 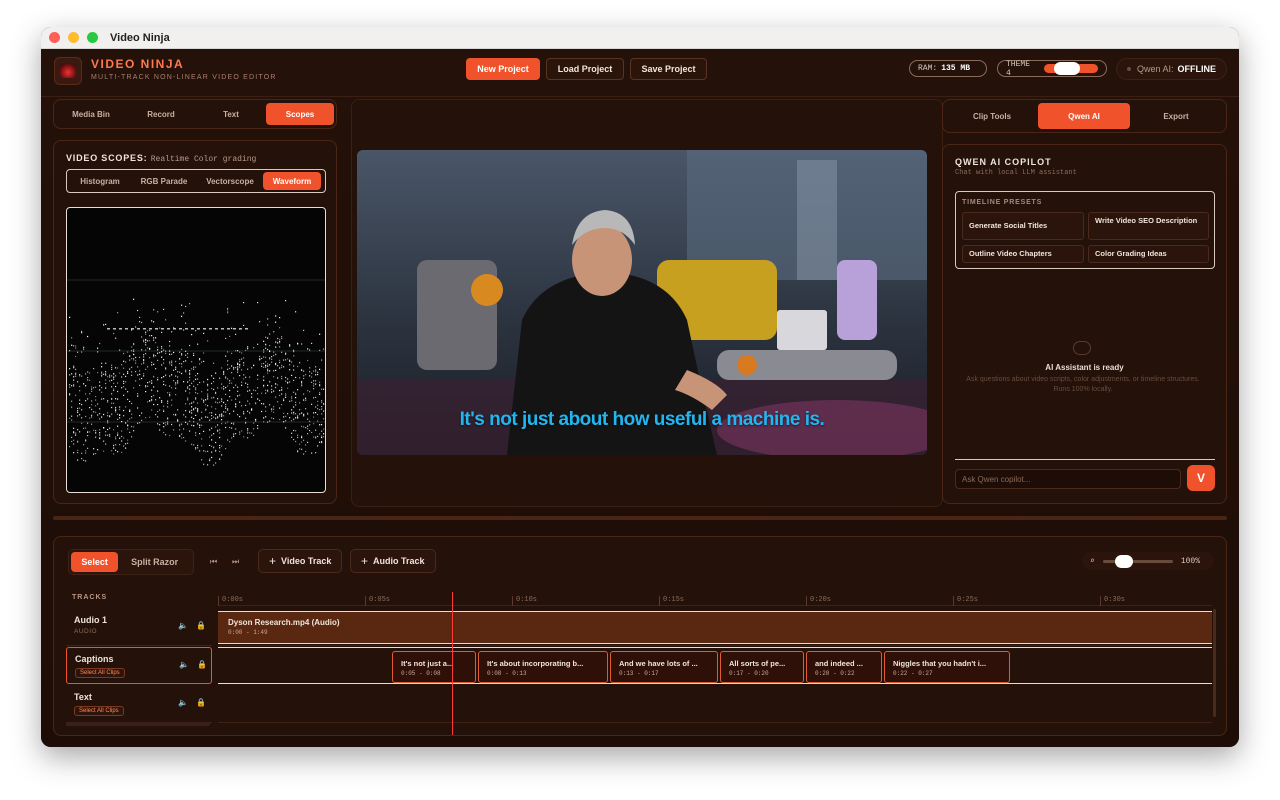 I want to click on track-text: Text Select All Clips 🔈 🔒, so click(x=139, y=704).